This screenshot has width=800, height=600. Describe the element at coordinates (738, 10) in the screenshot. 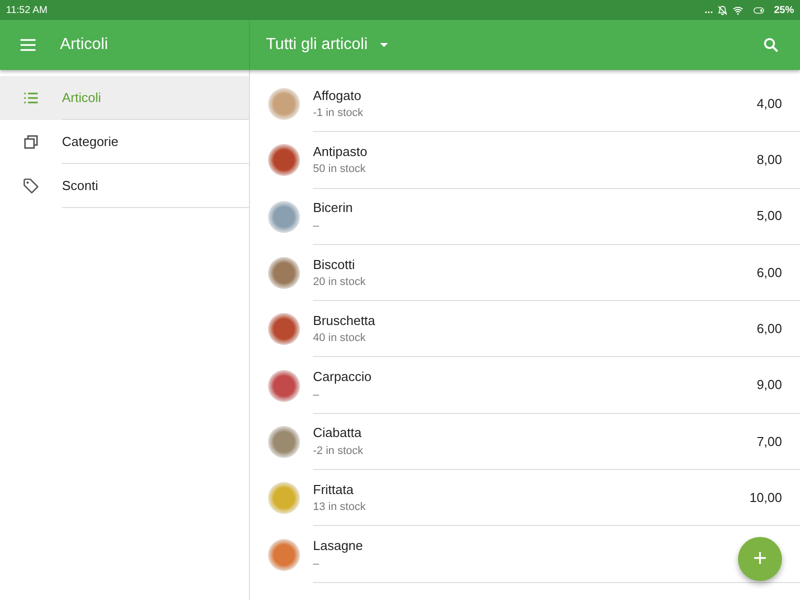

I see `wifi-icon` at that location.